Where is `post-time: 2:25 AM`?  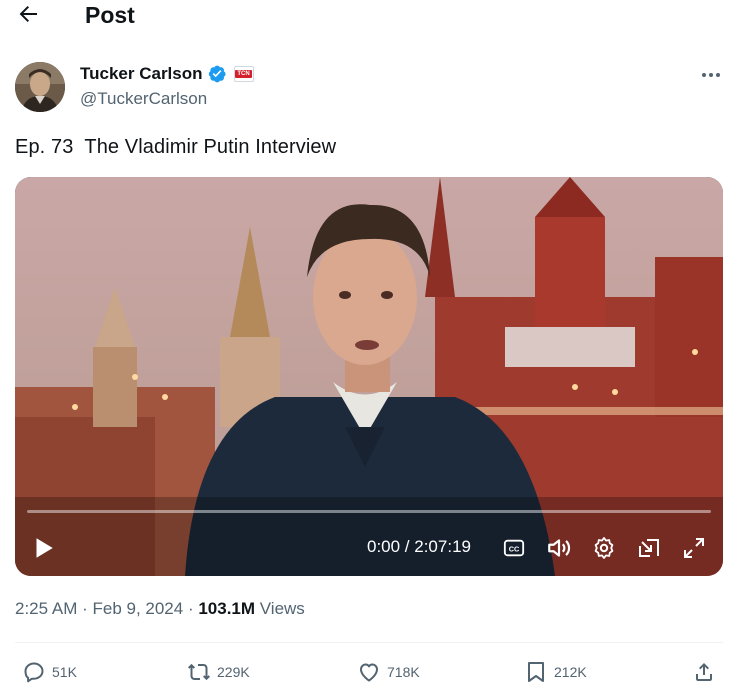
post-time: 2:25 AM is located at coordinates (46, 608).